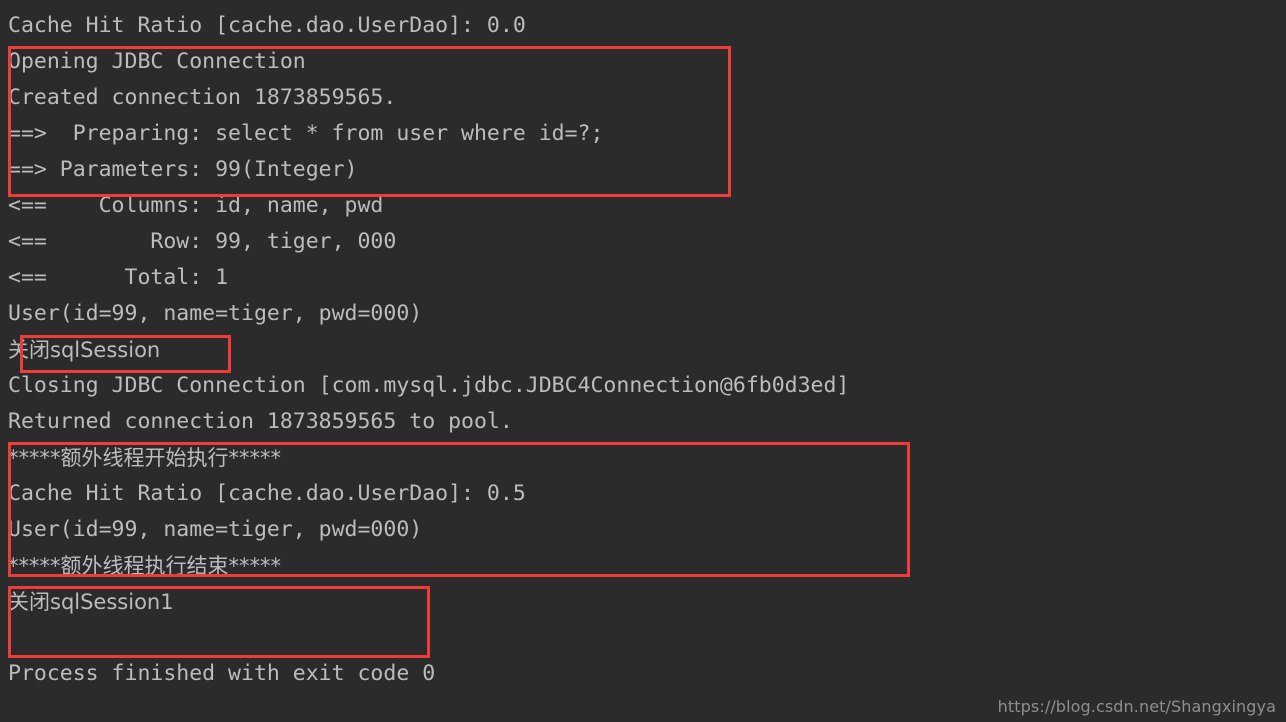 This screenshot has height=722, width=1286. I want to click on console-line: 关闭sqlSession, so click(84, 350).